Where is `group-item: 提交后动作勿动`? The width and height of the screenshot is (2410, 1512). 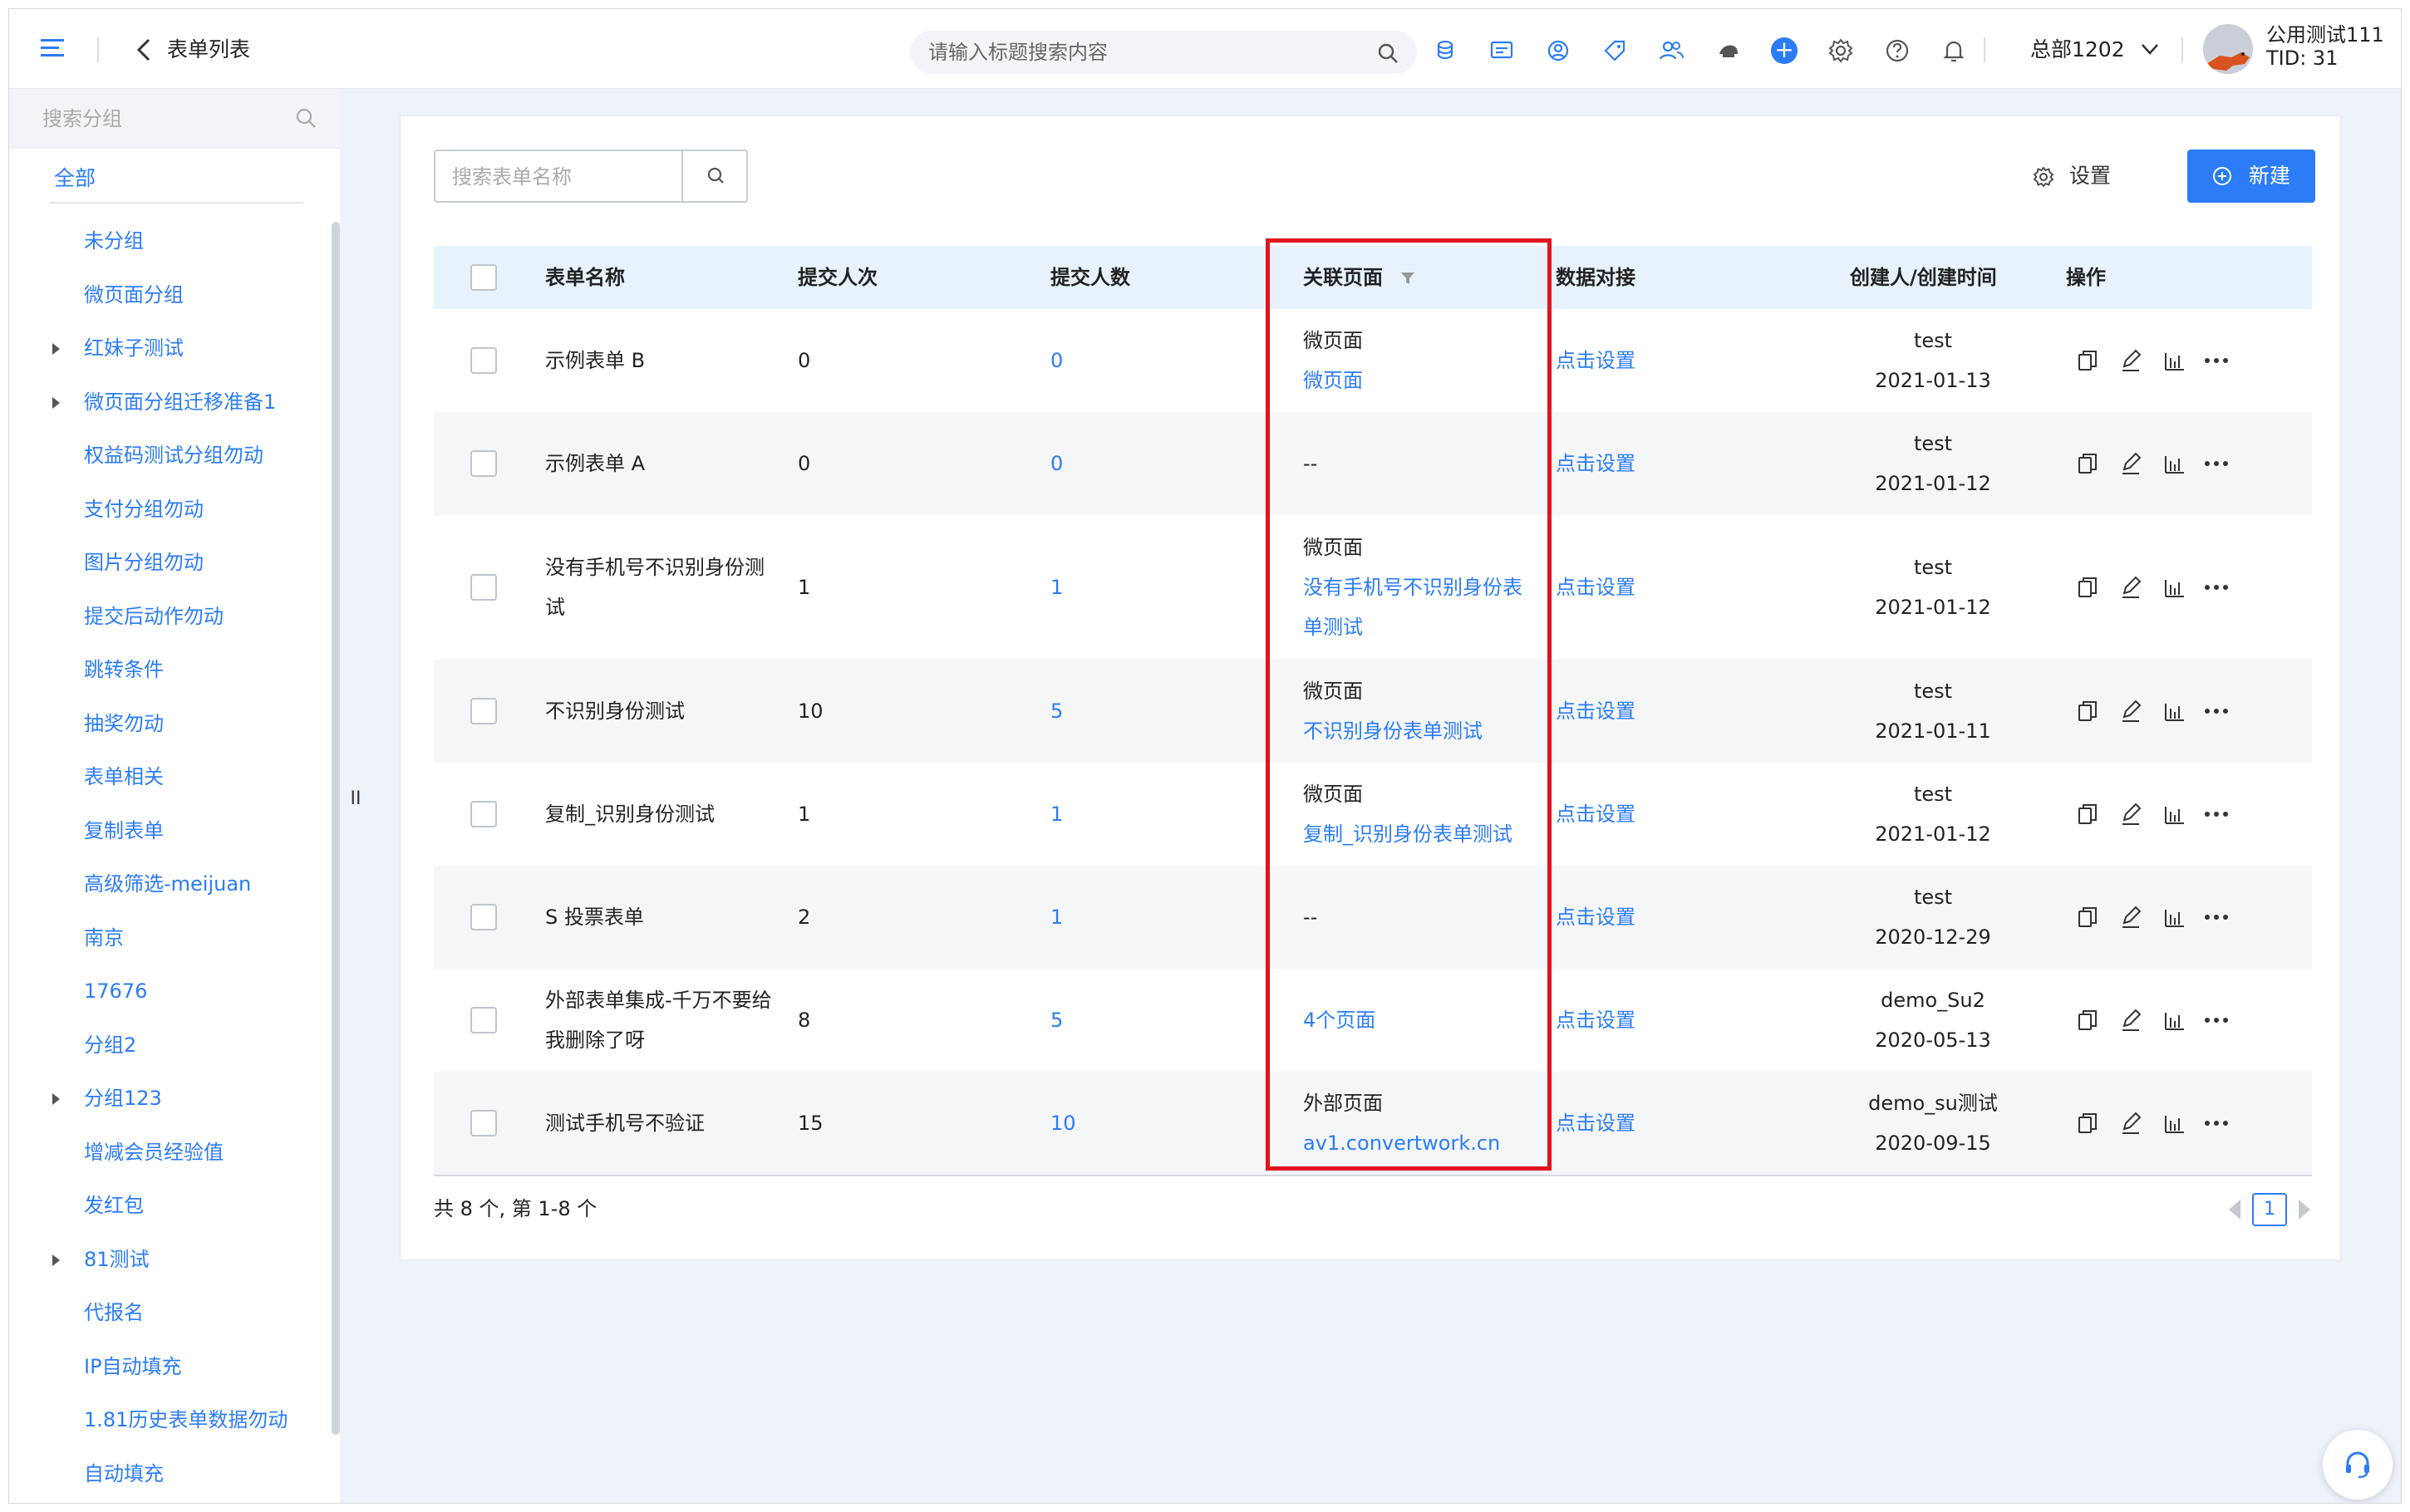 group-item: 提交后动作勿动 is located at coordinates (174, 617).